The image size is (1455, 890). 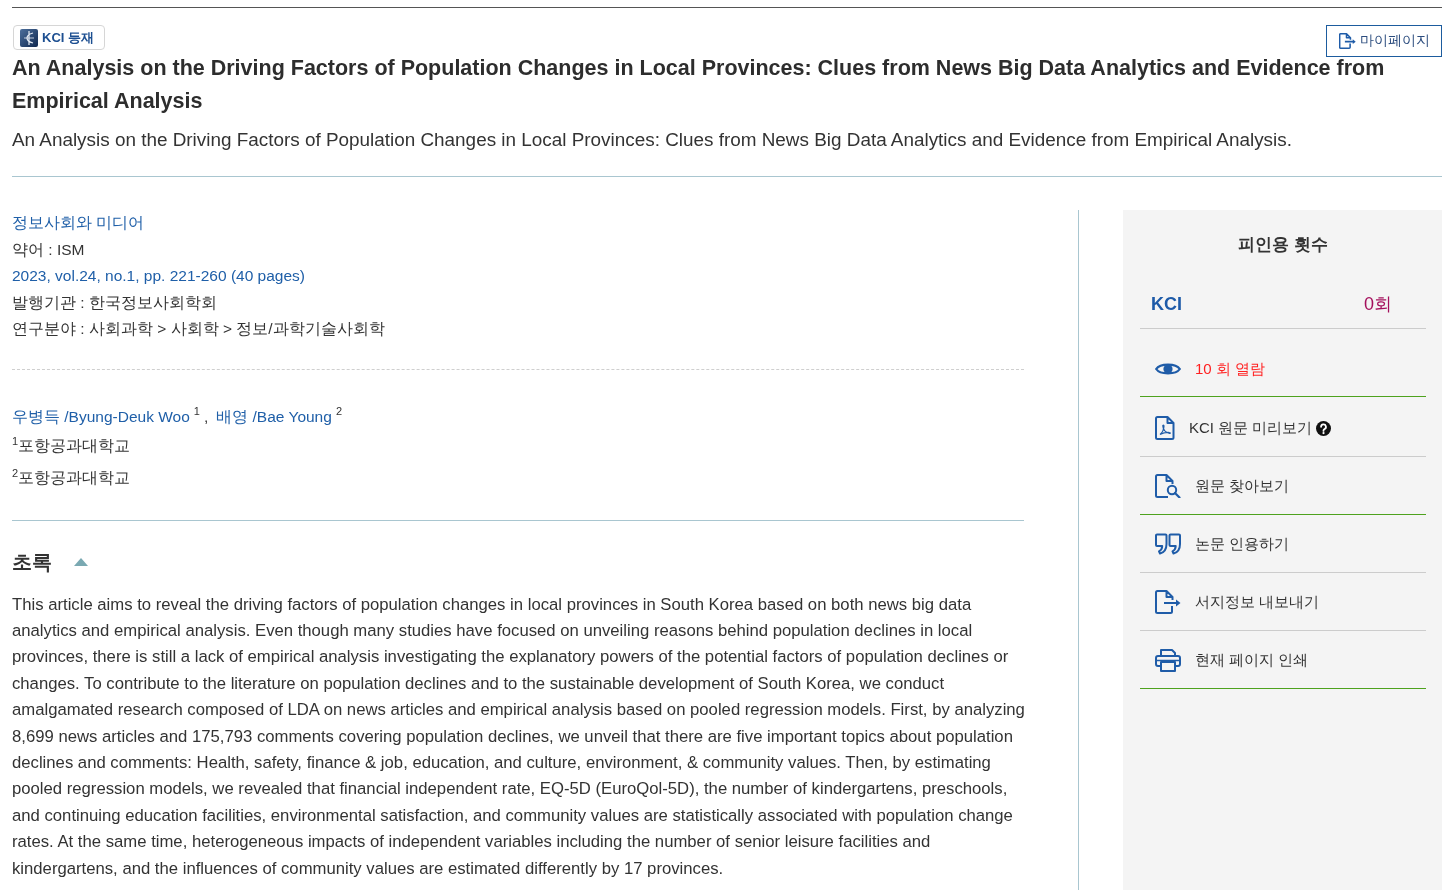 I want to click on logo-icon, so click(x=29, y=37).